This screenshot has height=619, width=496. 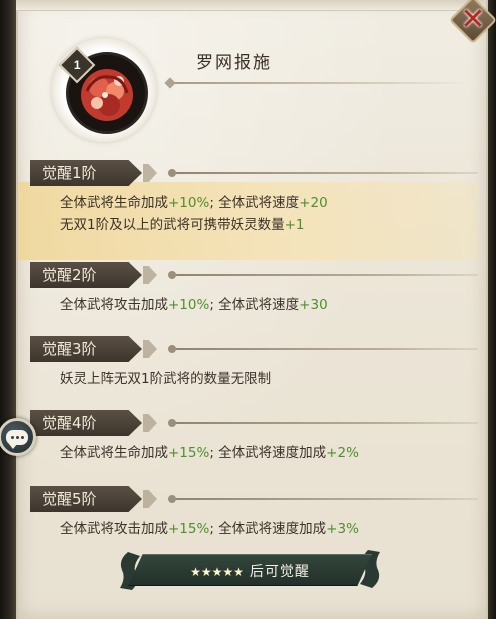 I want to click on scroll-top-edge, so click(x=250, y=5).